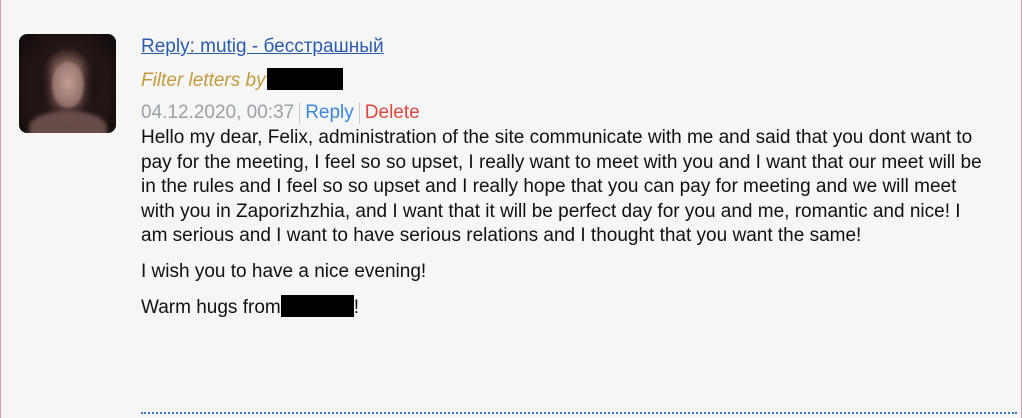  Describe the element at coordinates (262, 47) in the screenshot. I see `message-subject-link: Reply: mutig - бесстрашный` at that location.